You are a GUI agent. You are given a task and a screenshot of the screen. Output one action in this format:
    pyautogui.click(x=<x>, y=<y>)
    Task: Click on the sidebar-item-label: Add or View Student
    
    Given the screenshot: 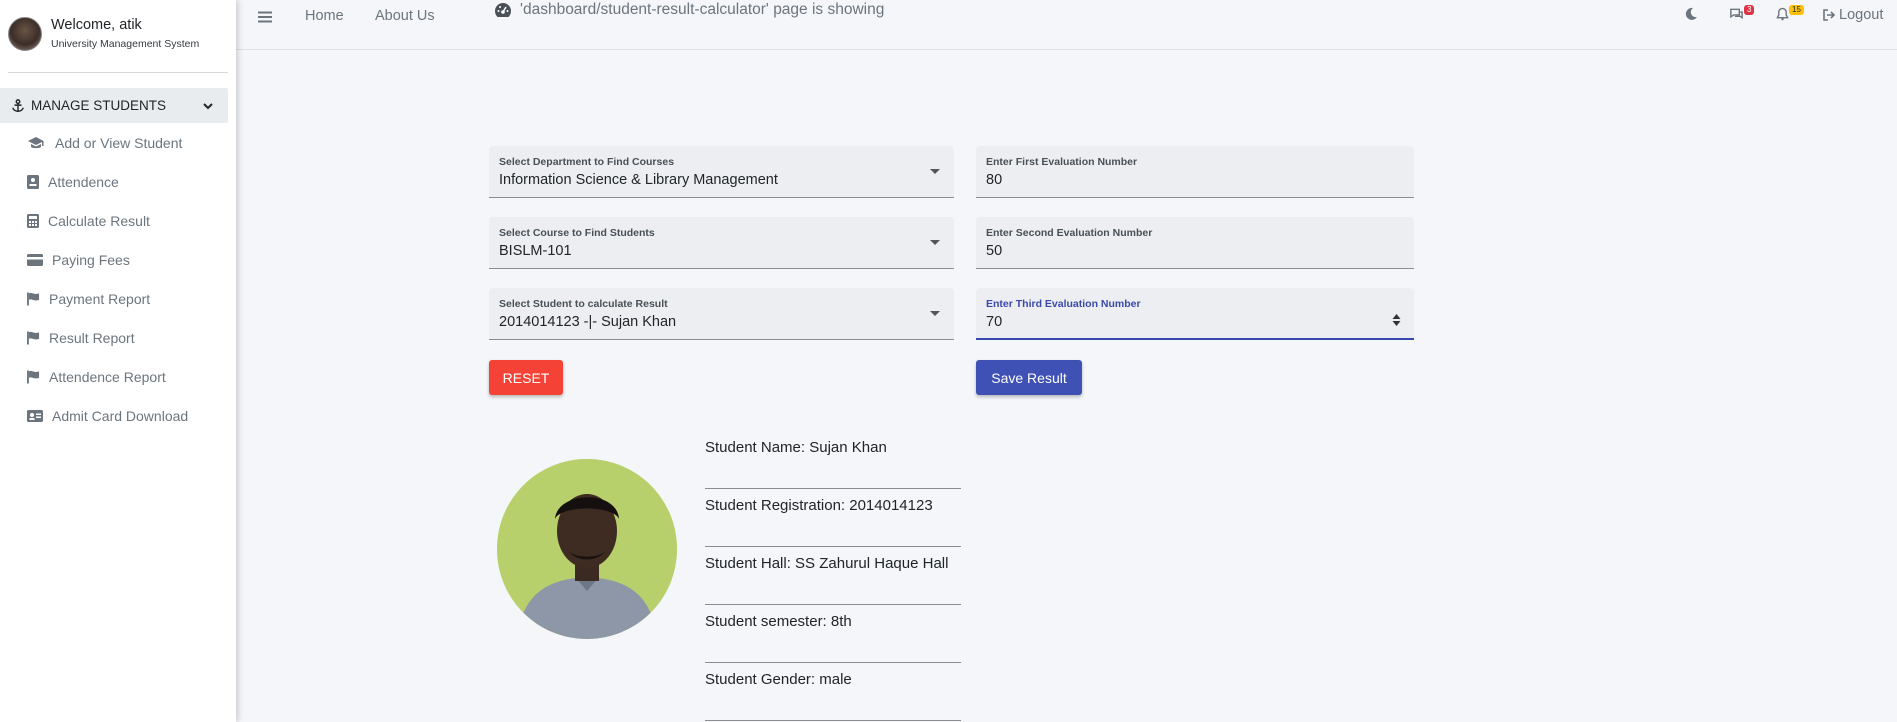 What is the action you would take?
    pyautogui.click(x=119, y=142)
    